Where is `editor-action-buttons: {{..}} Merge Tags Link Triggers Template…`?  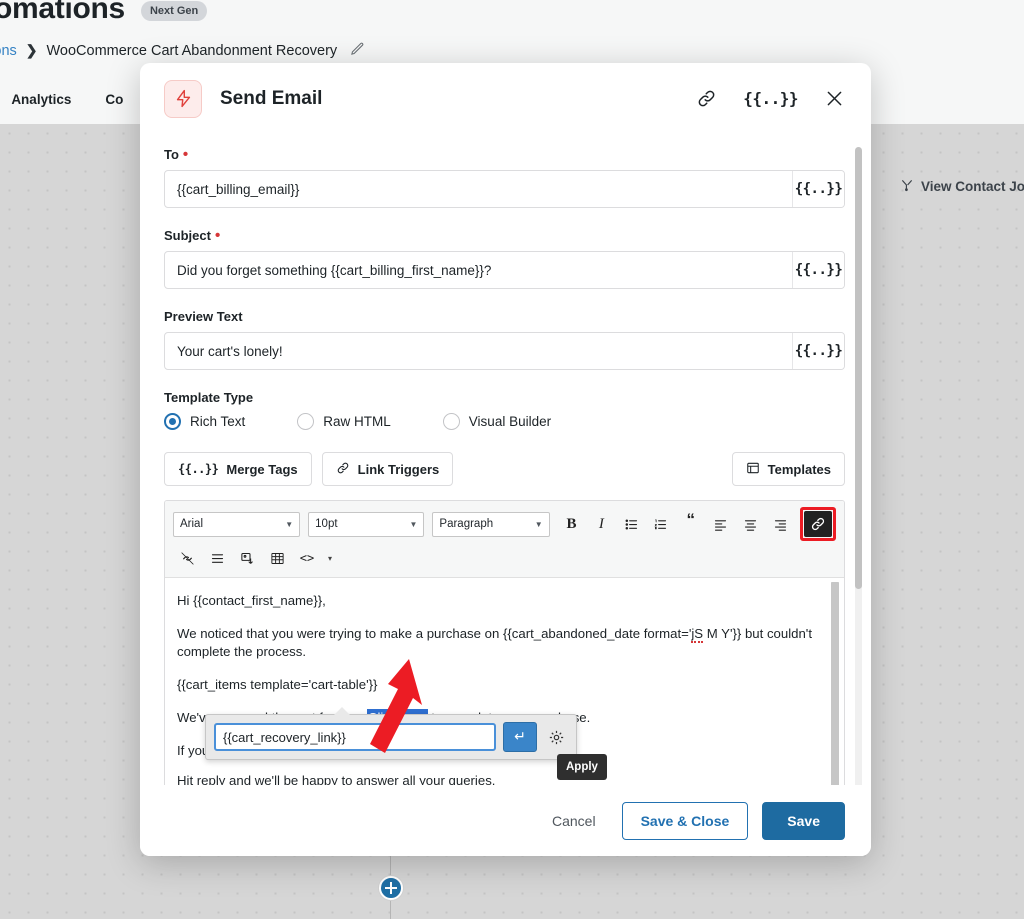
editor-action-buttons: {{..}} Merge Tags Link Triggers Template… is located at coordinates (504, 469).